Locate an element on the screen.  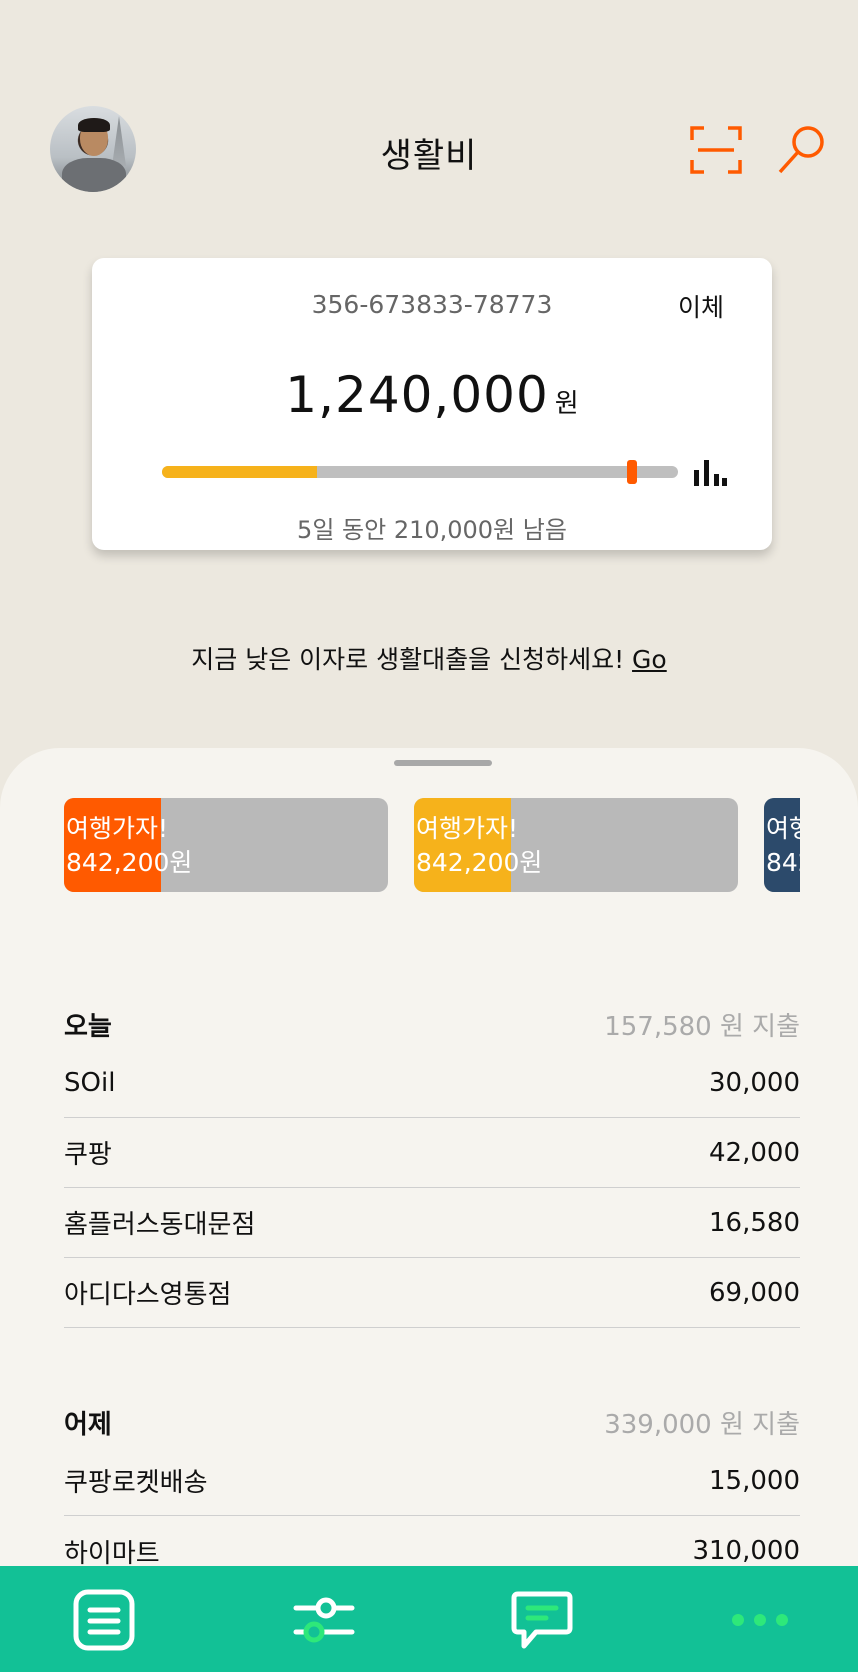
filter-icon is located at coordinates (324, 1620).